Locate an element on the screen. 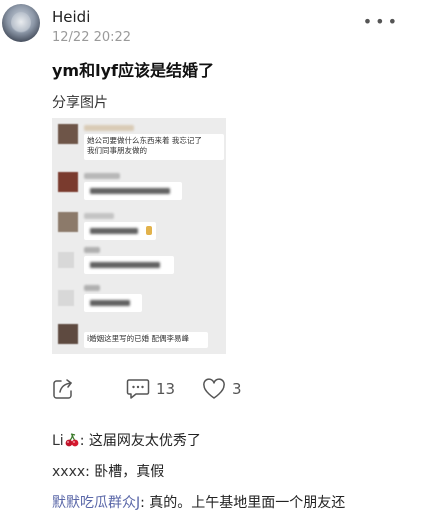 This screenshot has width=428, height=514. avatar is located at coordinates (21, 23).